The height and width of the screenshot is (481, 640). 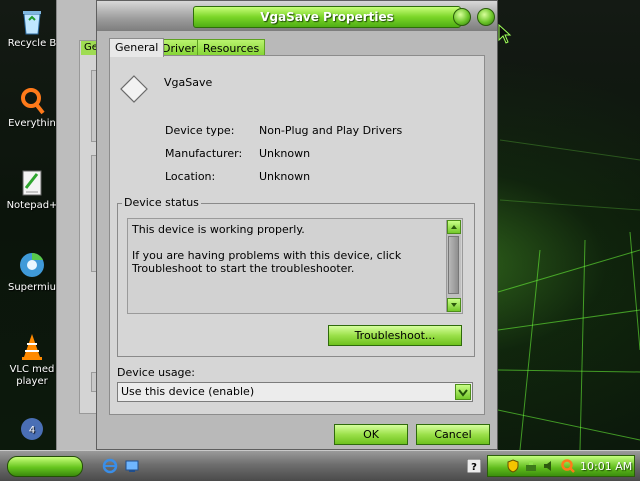 What do you see at coordinates (190, 176) in the screenshot?
I see `location-label: Location:` at bounding box center [190, 176].